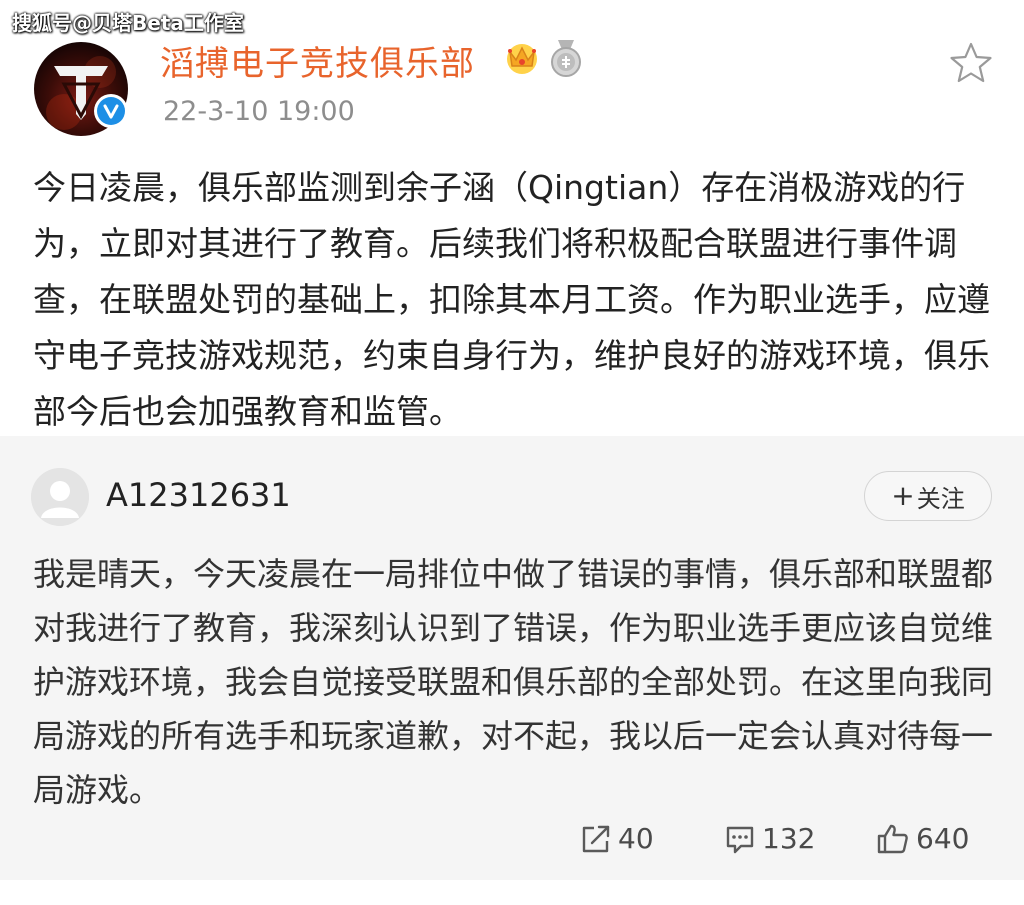  I want to click on action-bar: 40 132 640, so click(512, 842).